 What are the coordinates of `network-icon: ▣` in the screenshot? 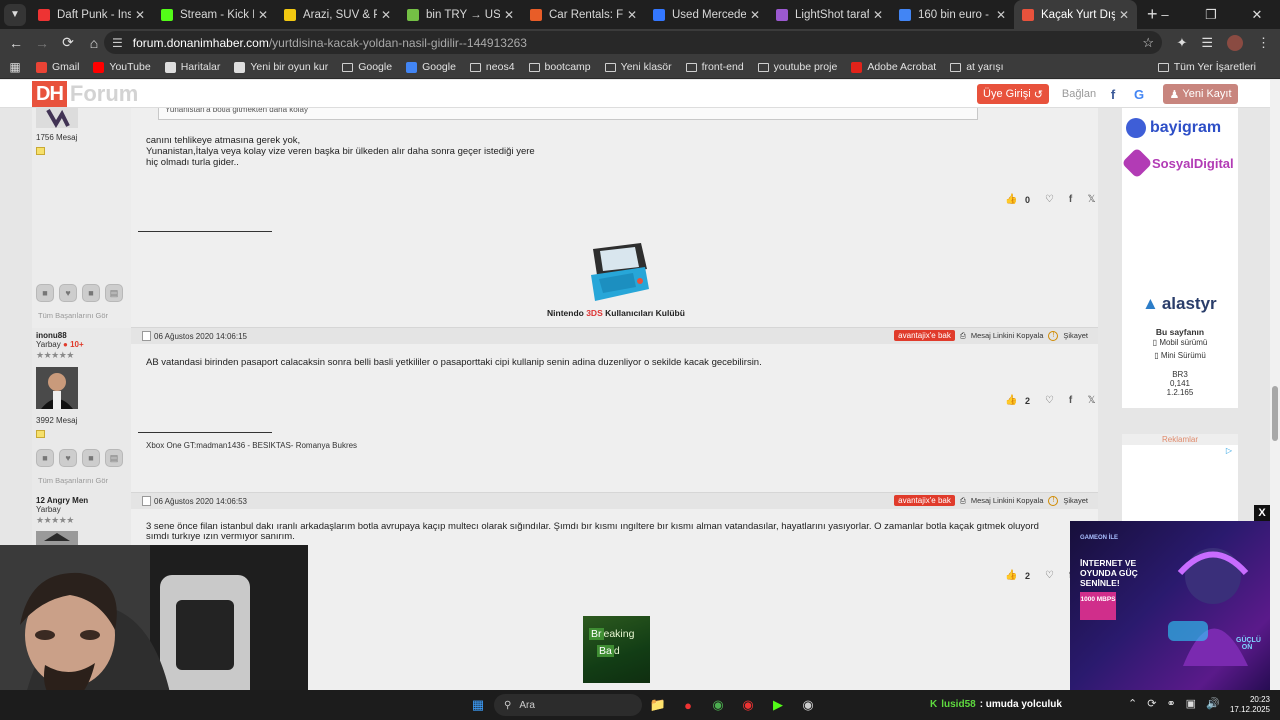 It's located at (1191, 703).